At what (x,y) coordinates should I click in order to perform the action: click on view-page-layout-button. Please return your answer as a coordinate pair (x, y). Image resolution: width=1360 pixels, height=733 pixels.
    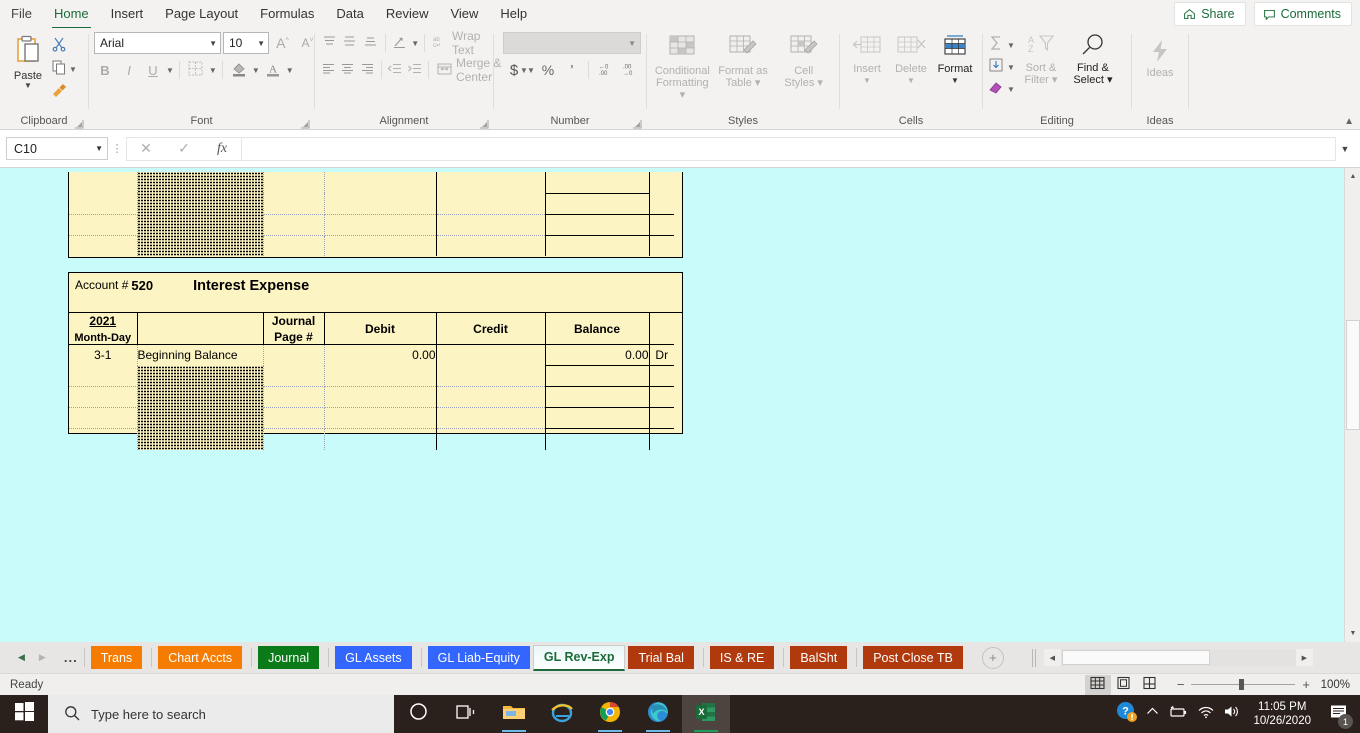
    Looking at the image, I should click on (1124, 685).